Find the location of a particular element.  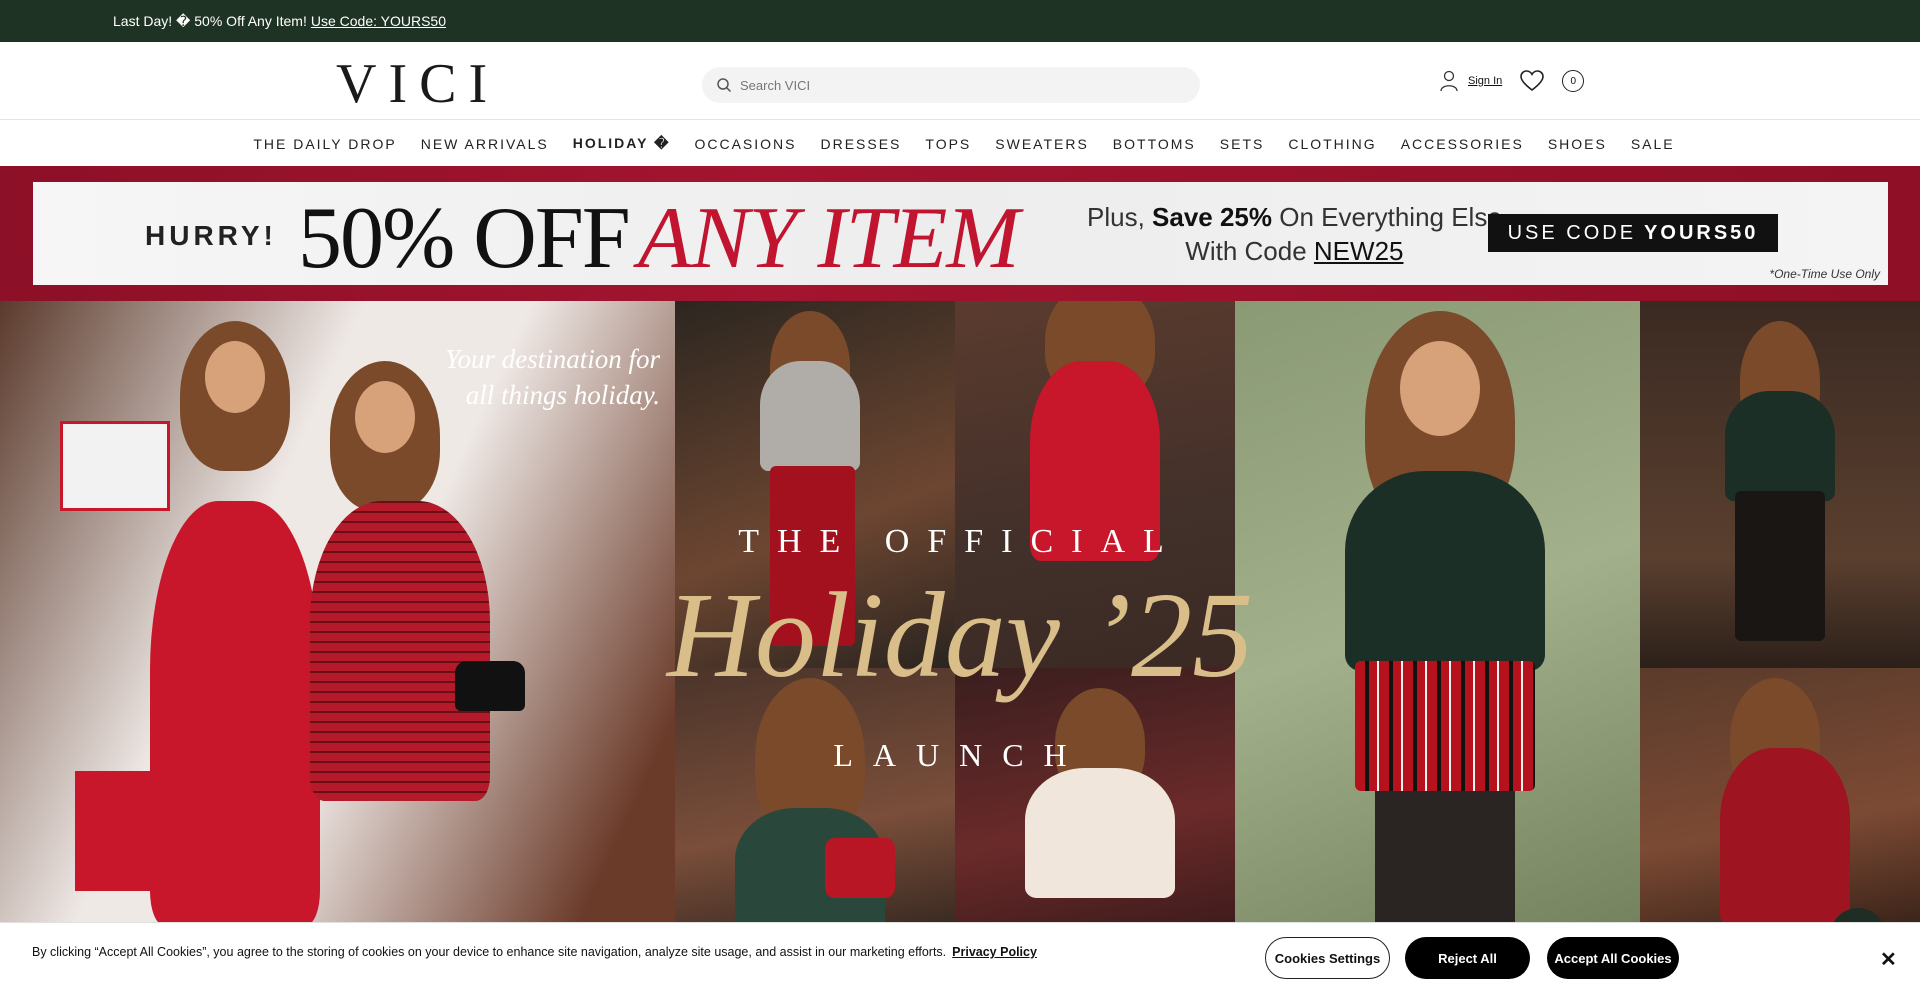

cart-button: 0 is located at coordinates (1573, 81).